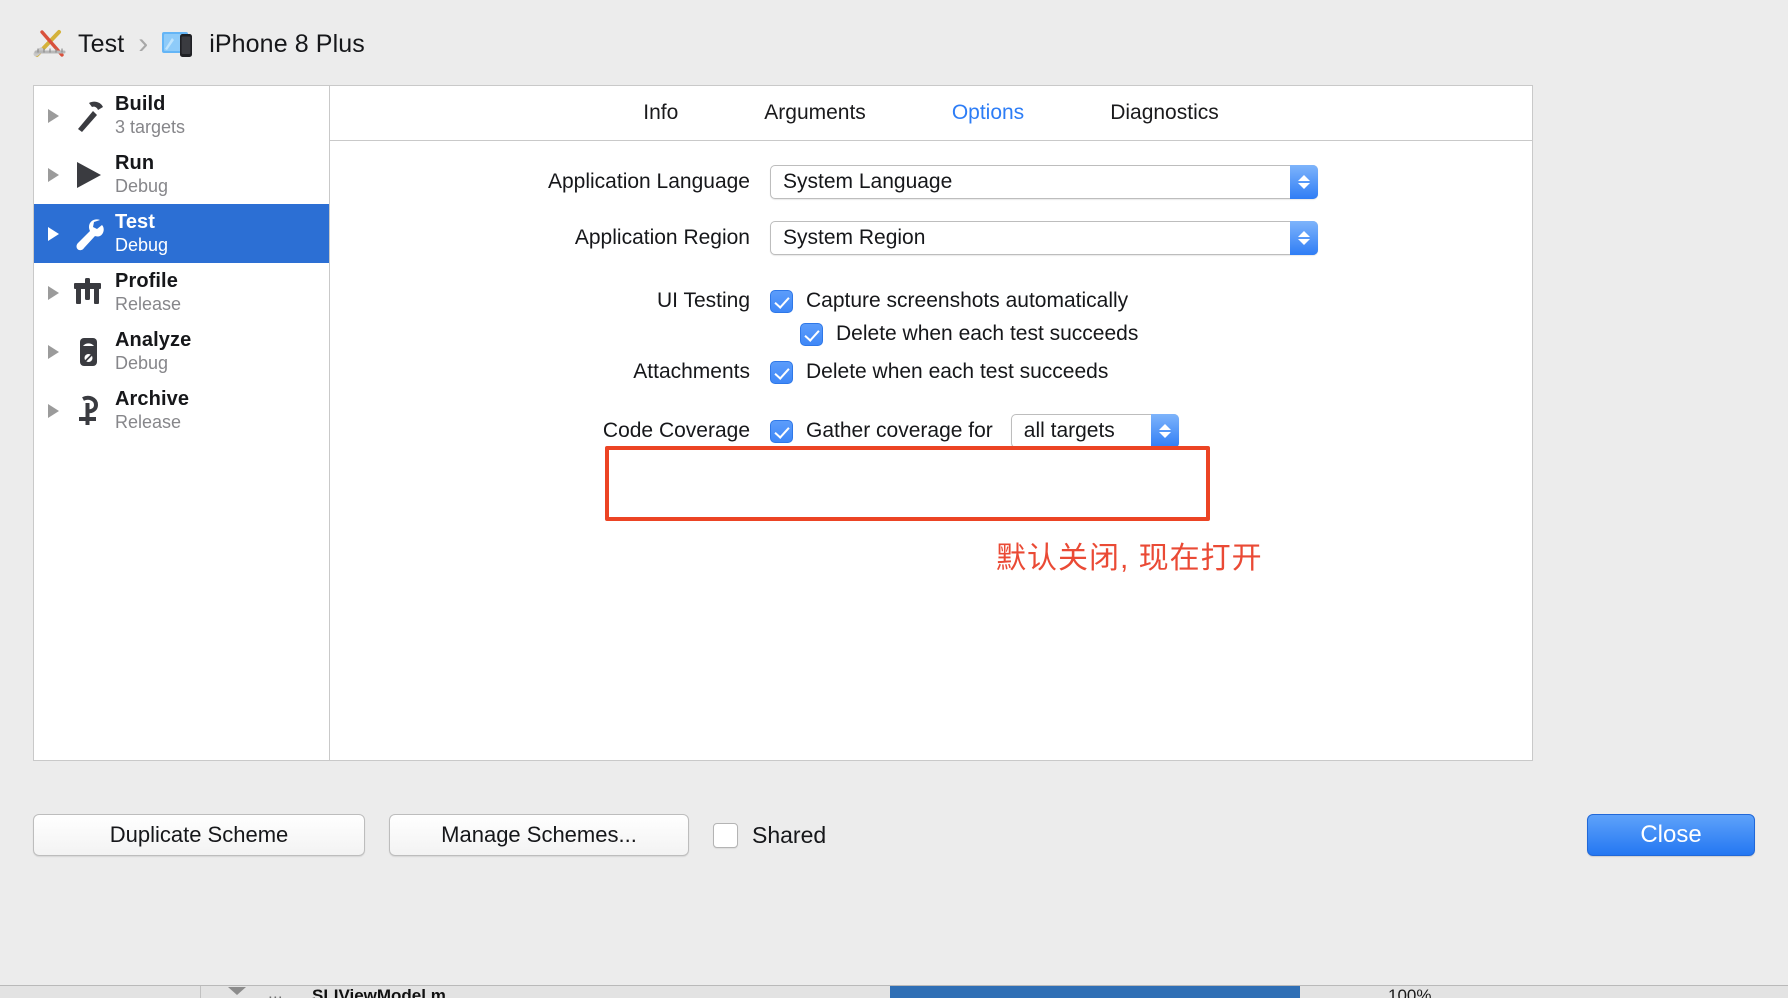 This screenshot has height=998, width=1788. I want to click on attachments-delete-checkbox-row: Delete when each test succeeds, so click(939, 372).